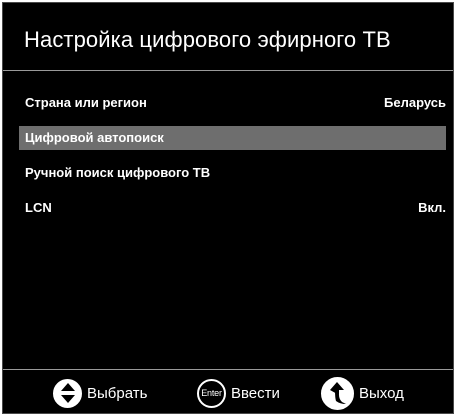 The height and width of the screenshot is (417, 458). What do you see at coordinates (67, 393) in the screenshot?
I see `up-down-arrows-icon` at bounding box center [67, 393].